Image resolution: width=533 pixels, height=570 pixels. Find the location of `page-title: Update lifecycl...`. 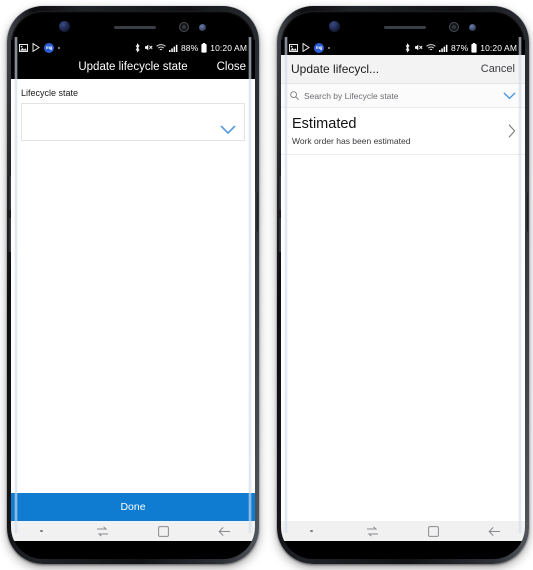

page-title: Update lifecycl... is located at coordinates (335, 69).